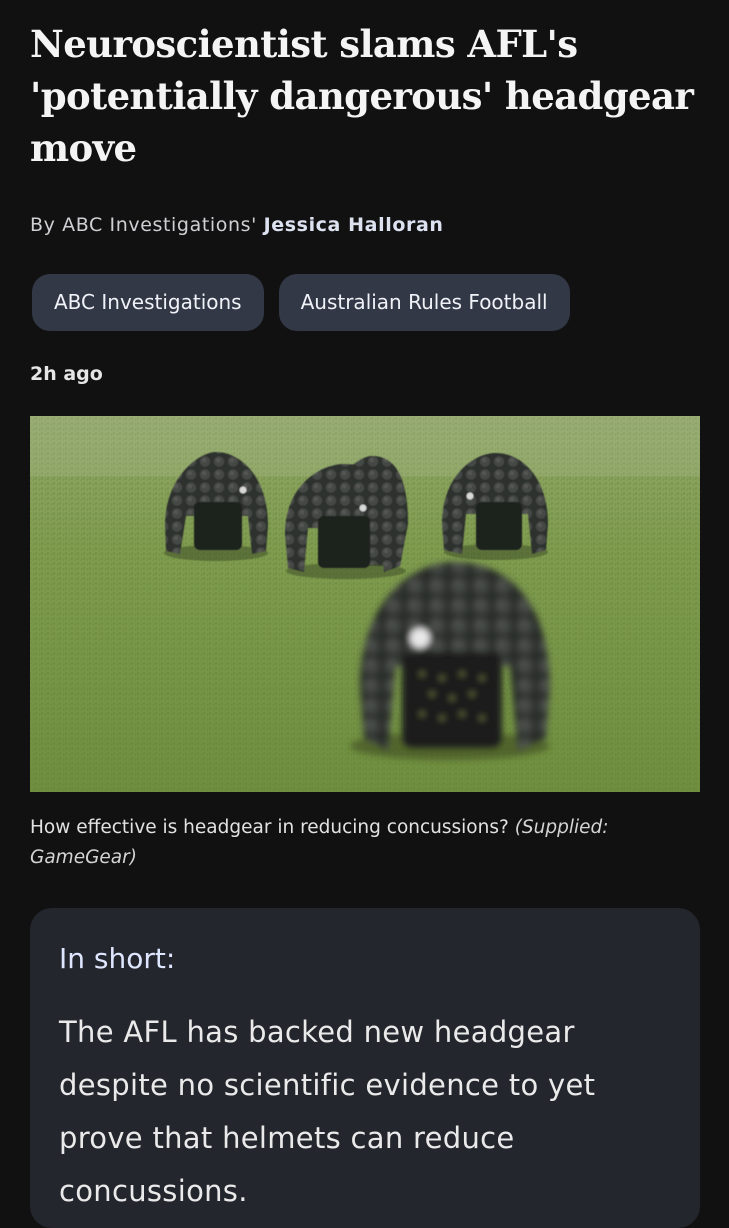 The width and height of the screenshot is (729, 1228). I want to click on author-name: Jessica Halloran, so click(354, 225).